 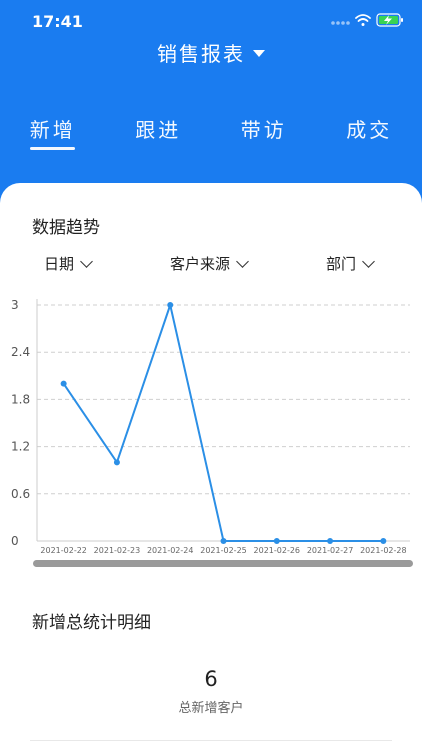 I want to click on caret-down-icon, so click(x=259, y=53).